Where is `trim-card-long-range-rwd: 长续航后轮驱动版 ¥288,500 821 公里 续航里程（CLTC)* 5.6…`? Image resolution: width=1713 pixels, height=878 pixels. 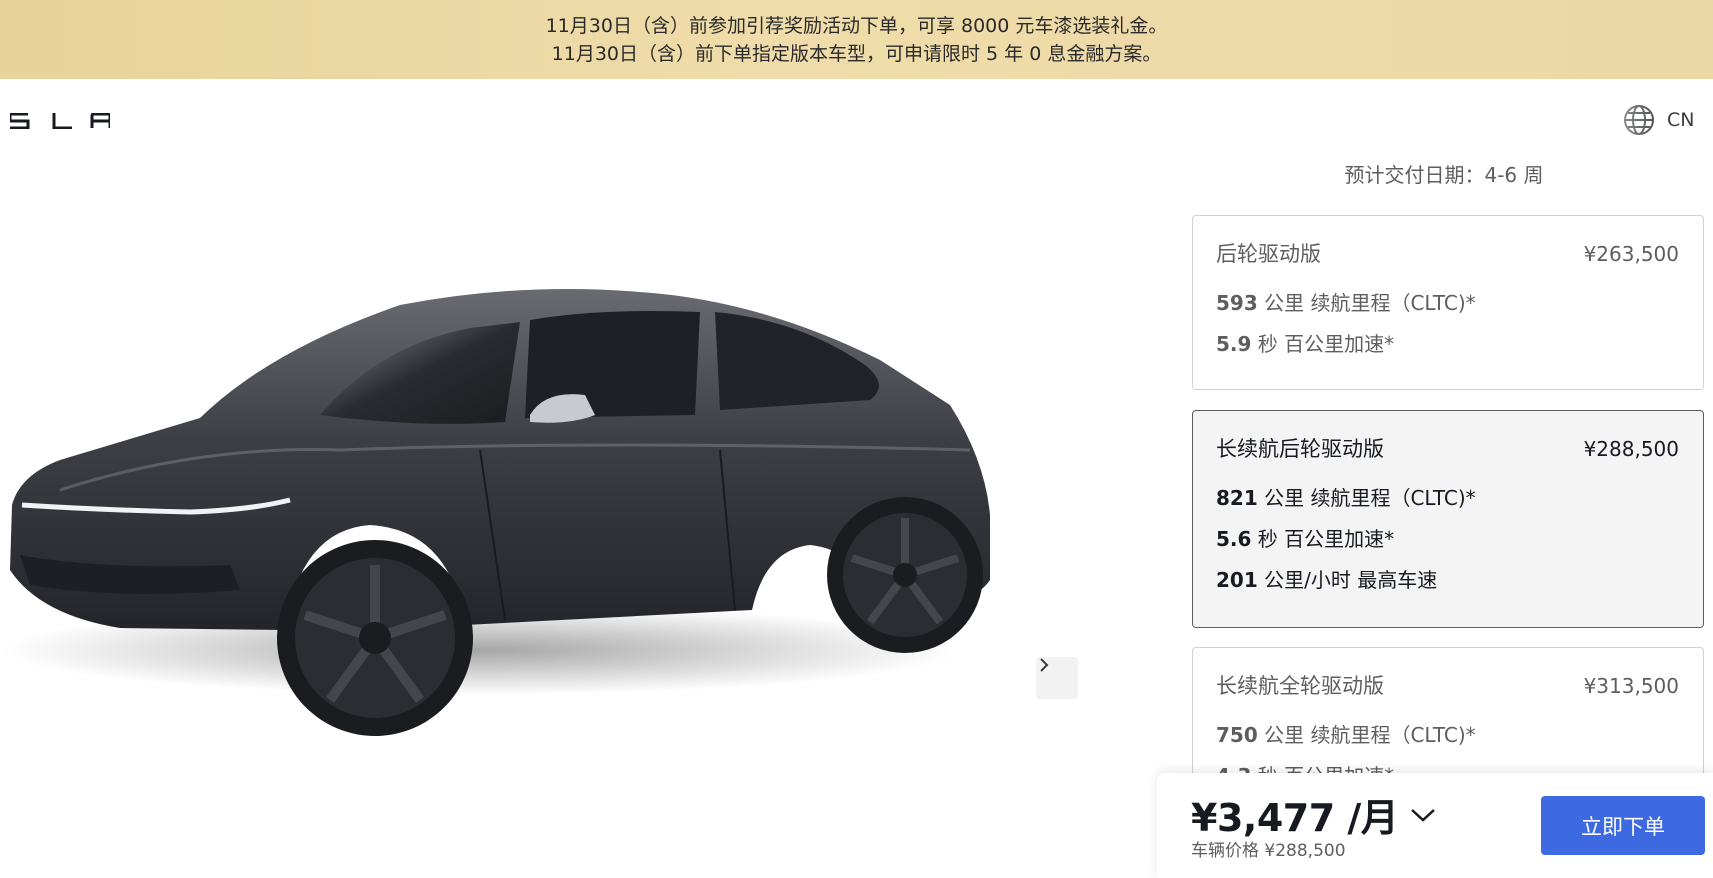 trim-card-long-range-rwd: 长续航后轮驱动版 ¥288,500 821 公里 续航里程（CLTC)* 5.6… is located at coordinates (1448, 519).